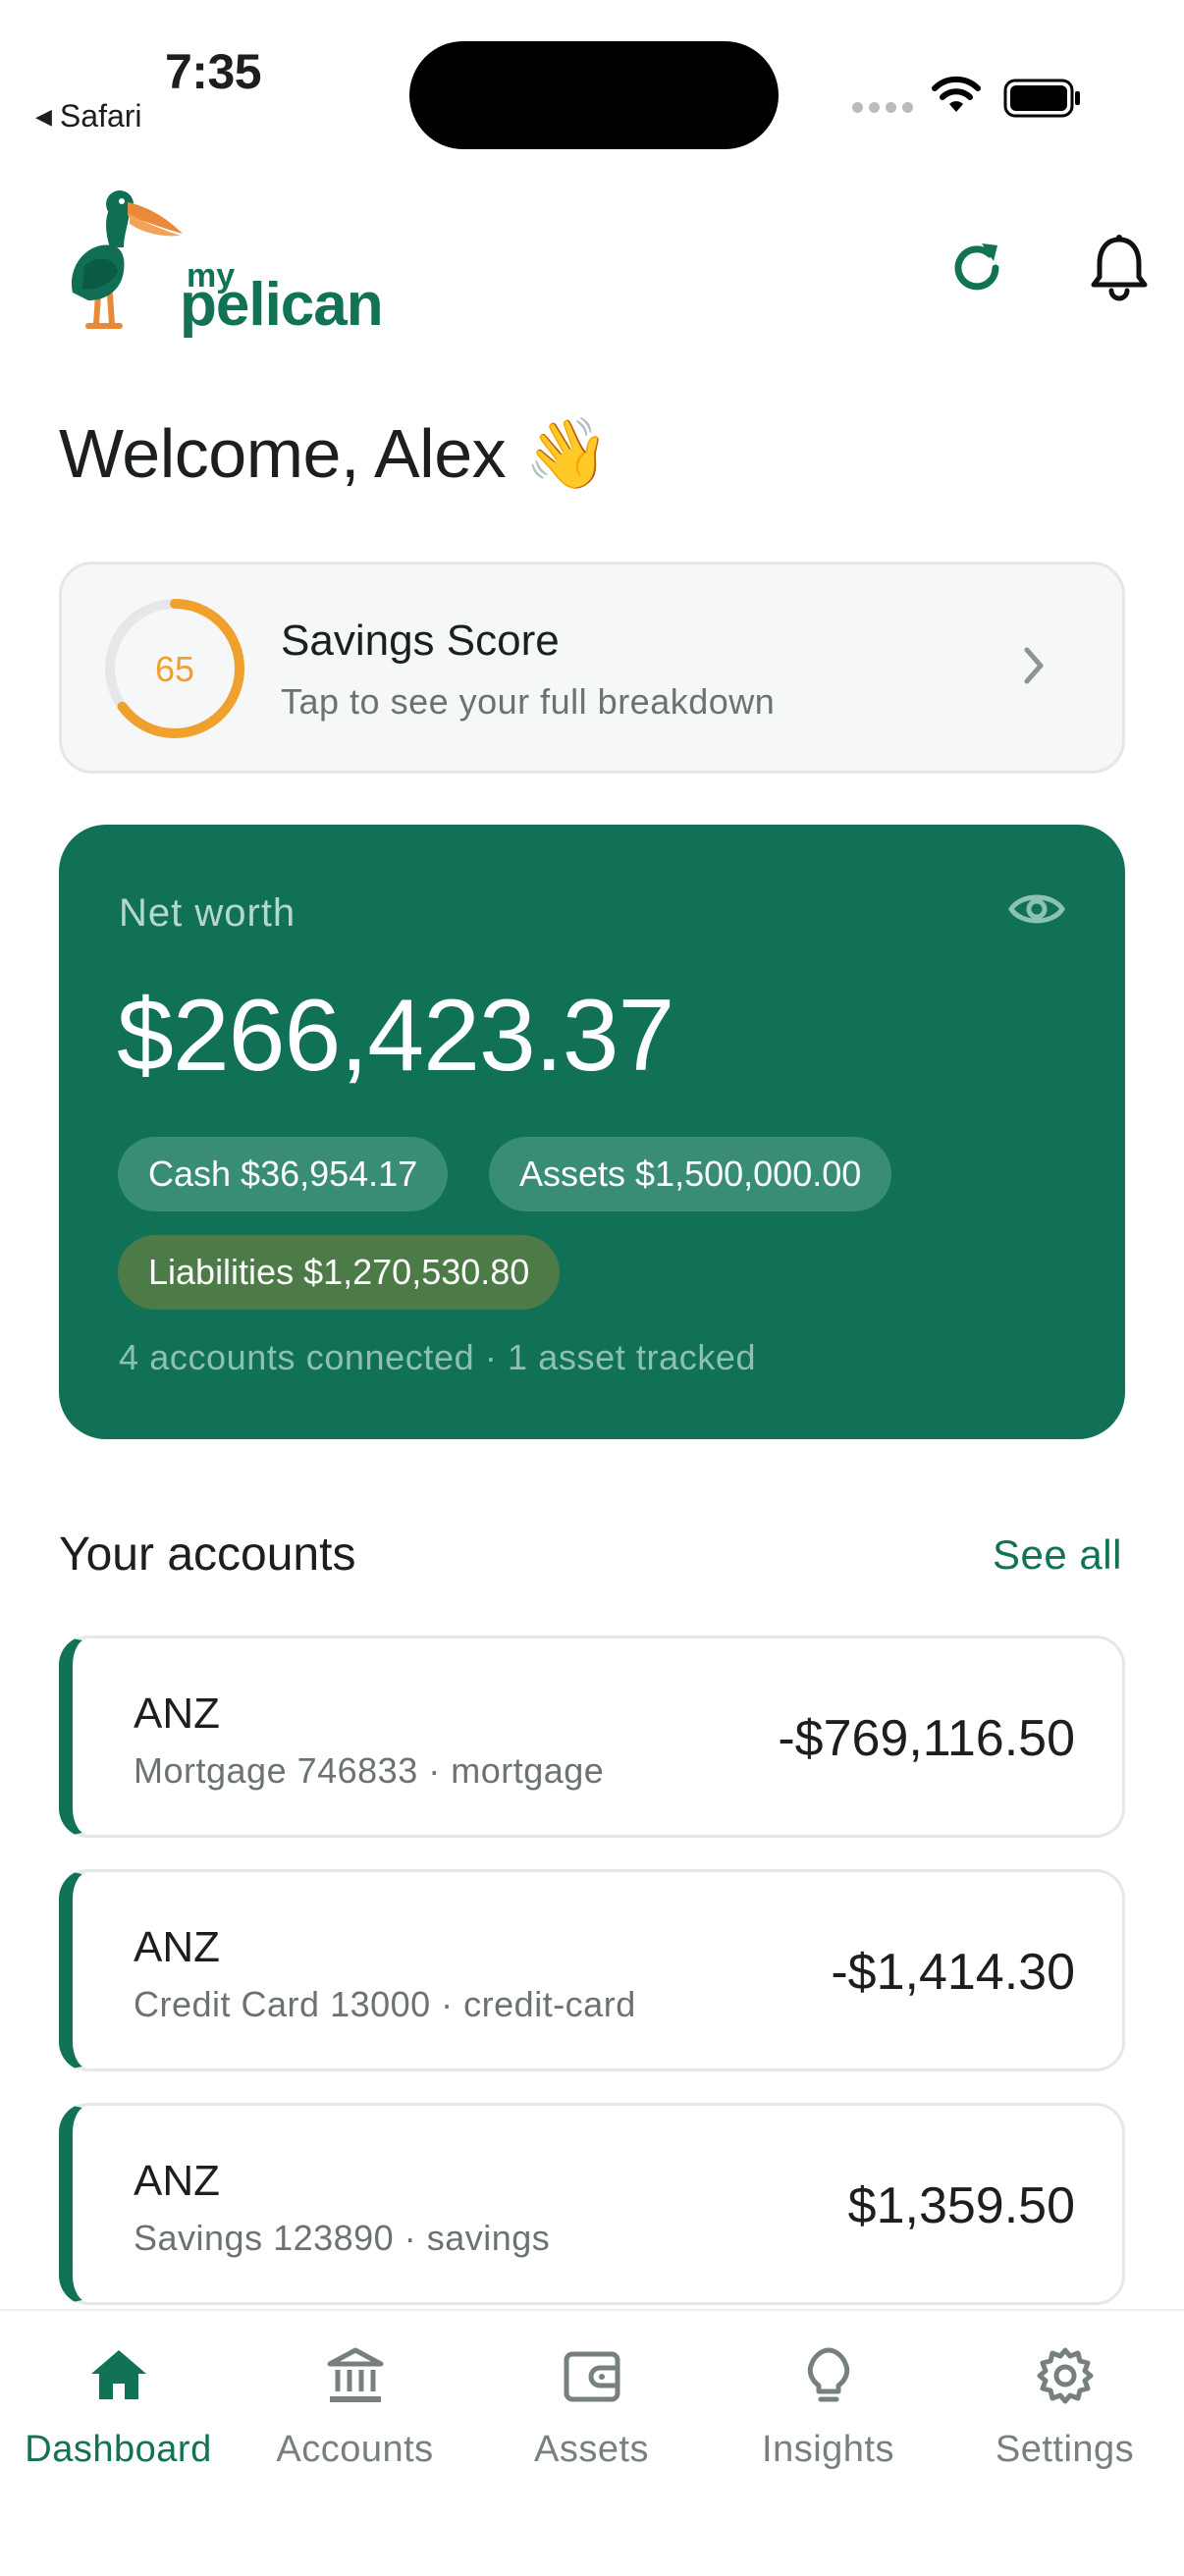 This screenshot has height=2576, width=1184. I want to click on account-details: Mortgage 746833 · mortgage, so click(369, 1770).